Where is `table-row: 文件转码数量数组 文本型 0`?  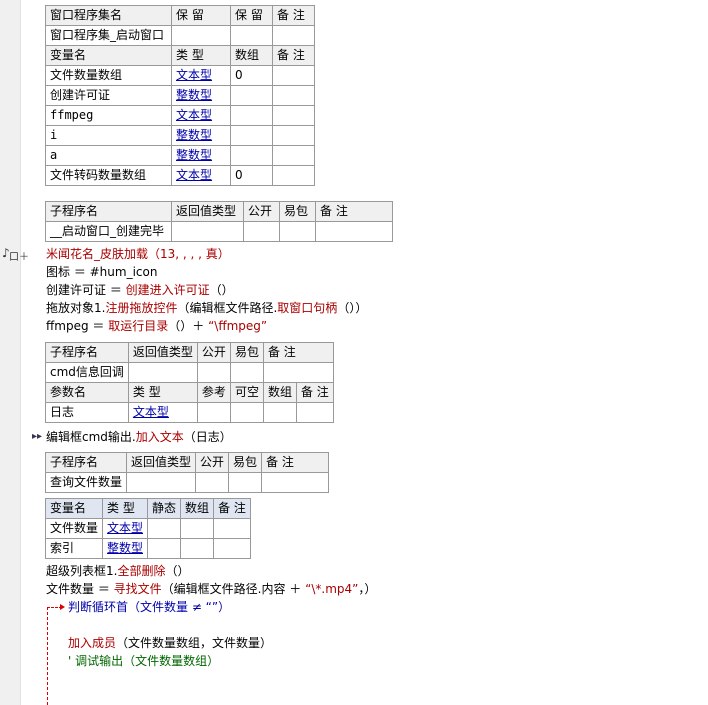
table-row: 文件转码数量数组 文本型 0 is located at coordinates (180, 175).